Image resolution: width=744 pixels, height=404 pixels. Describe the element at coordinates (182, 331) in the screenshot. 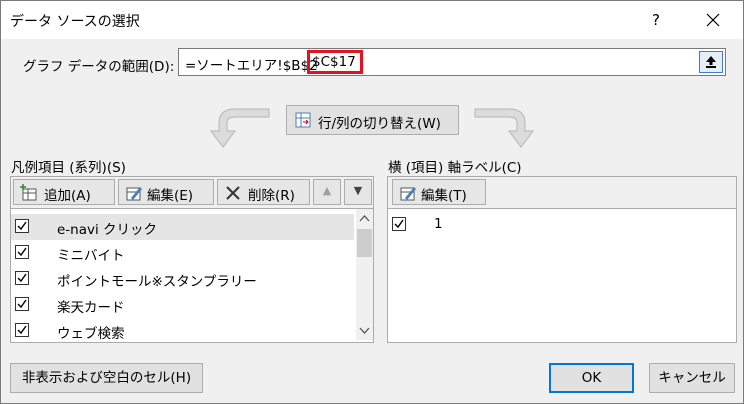

I see `series-item: ウェブ検索` at that location.